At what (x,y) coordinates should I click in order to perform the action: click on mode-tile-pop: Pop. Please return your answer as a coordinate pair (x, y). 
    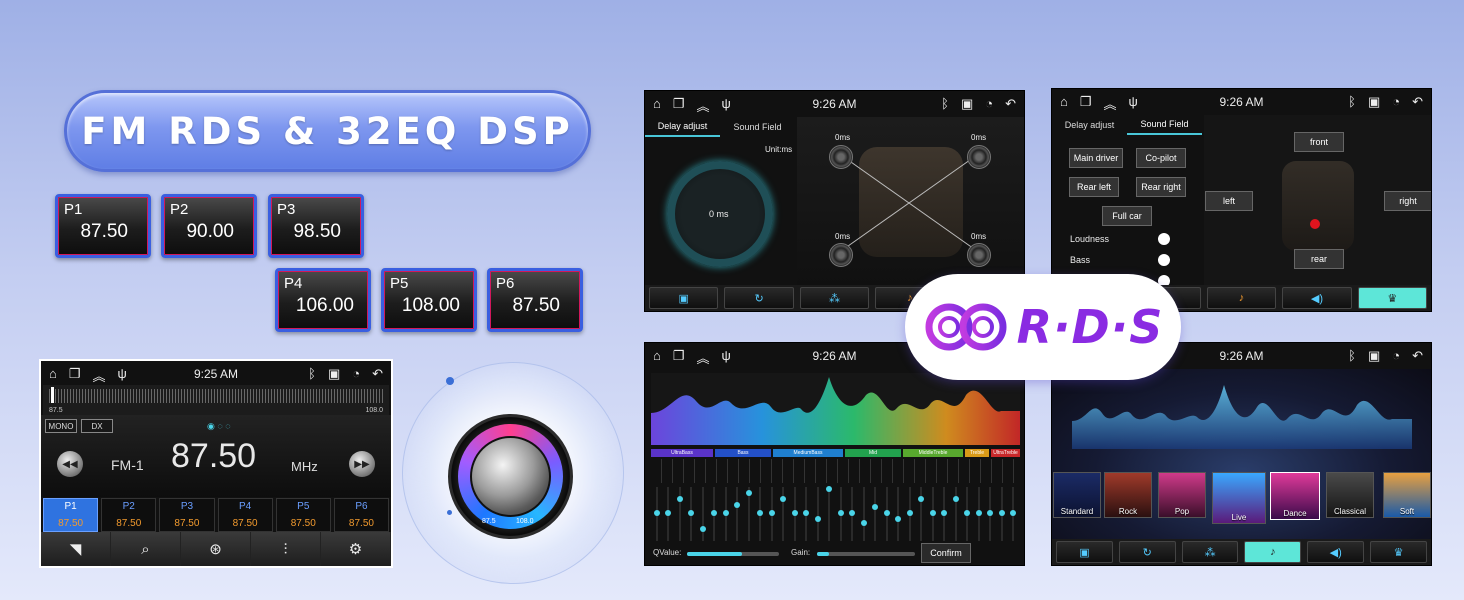
    Looking at the image, I should click on (1182, 495).